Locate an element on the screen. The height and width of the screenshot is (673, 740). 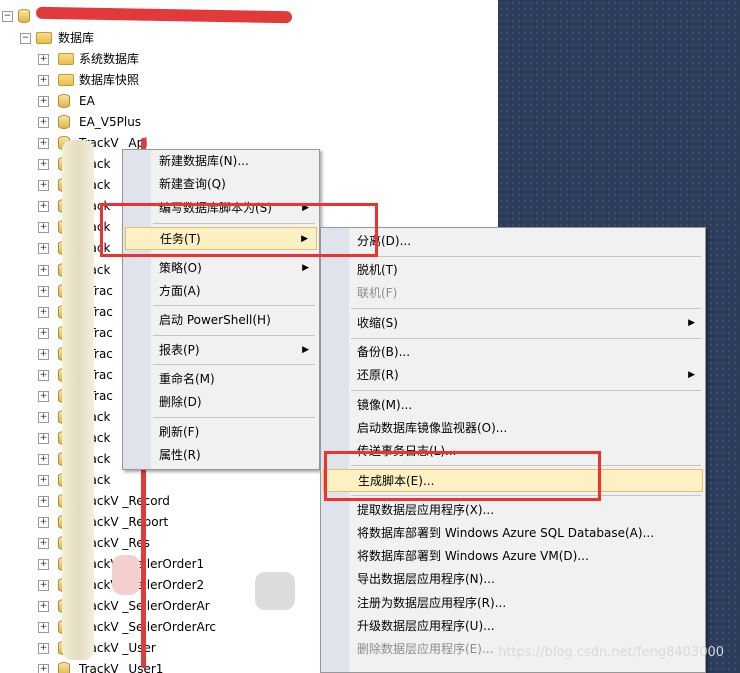
menu-item: 启动 PowerShell(H) is located at coordinates (221, 320).